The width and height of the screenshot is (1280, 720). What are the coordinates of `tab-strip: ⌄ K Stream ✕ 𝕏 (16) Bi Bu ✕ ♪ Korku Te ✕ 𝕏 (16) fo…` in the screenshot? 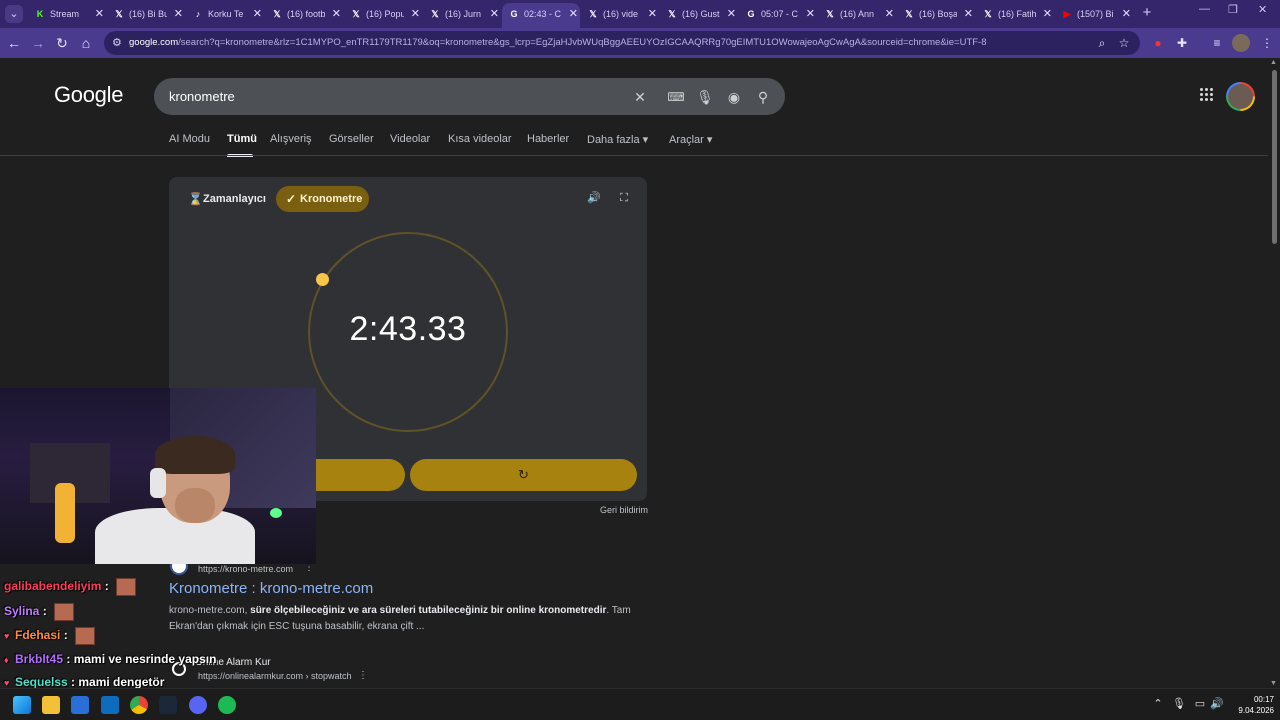 It's located at (640, 14).